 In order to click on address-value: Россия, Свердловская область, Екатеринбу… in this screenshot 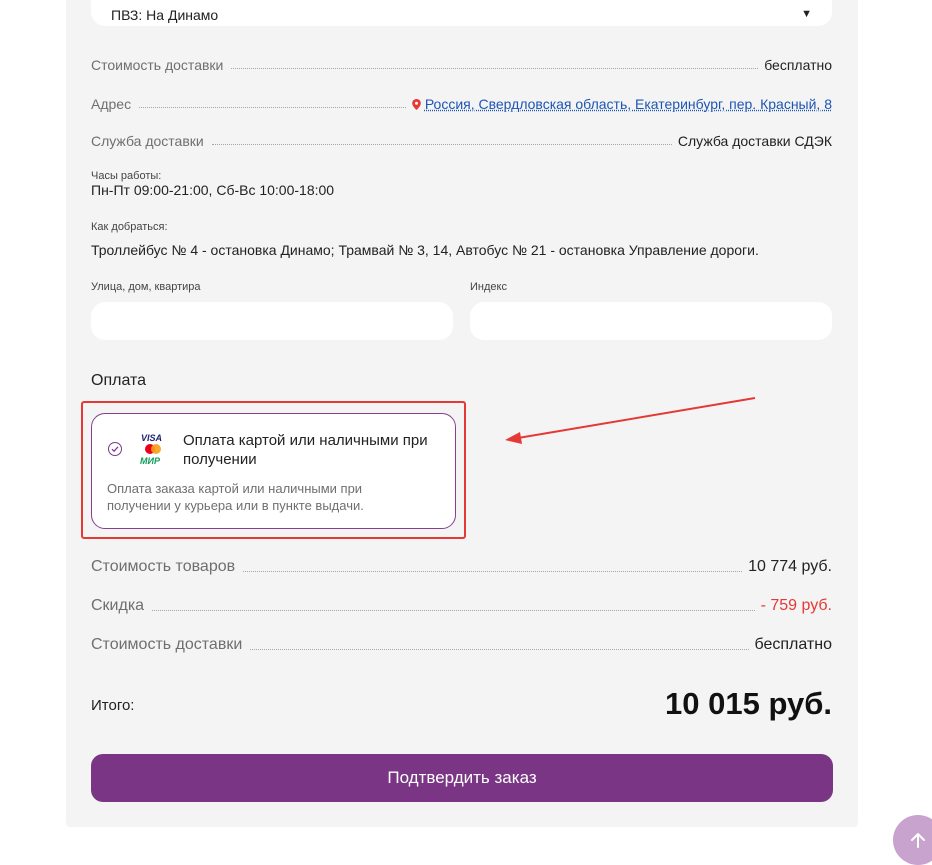, I will do `click(622, 104)`.